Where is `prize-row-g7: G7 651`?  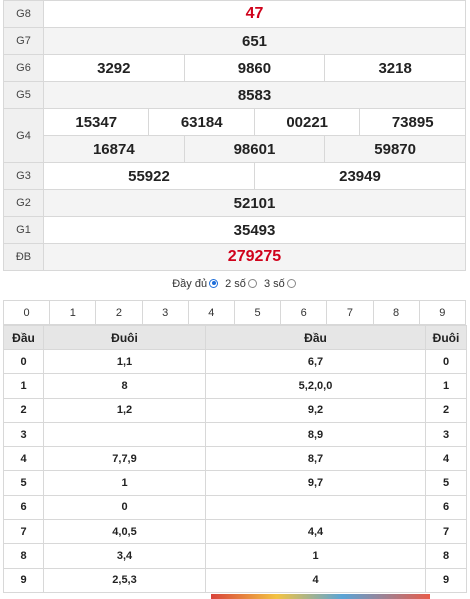 prize-row-g7: G7 651 is located at coordinates (234, 41).